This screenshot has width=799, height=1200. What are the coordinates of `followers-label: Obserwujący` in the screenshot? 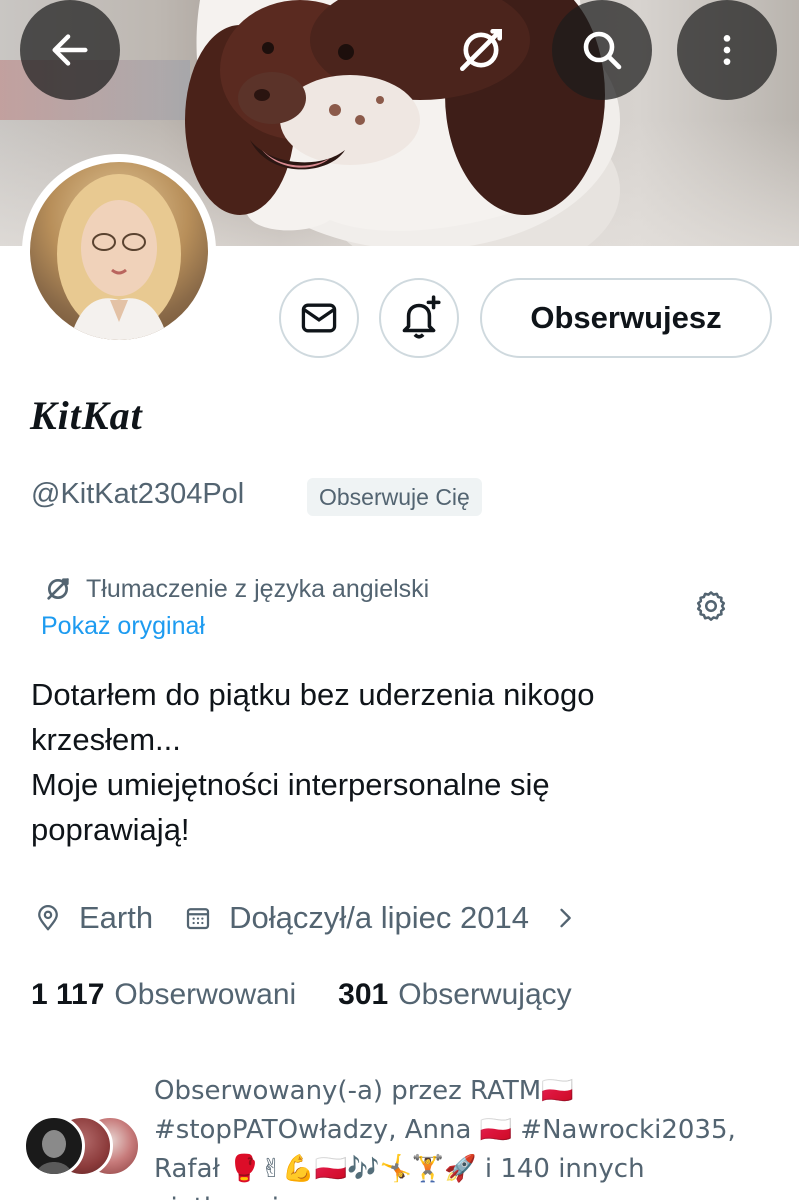 It's located at (485, 994).